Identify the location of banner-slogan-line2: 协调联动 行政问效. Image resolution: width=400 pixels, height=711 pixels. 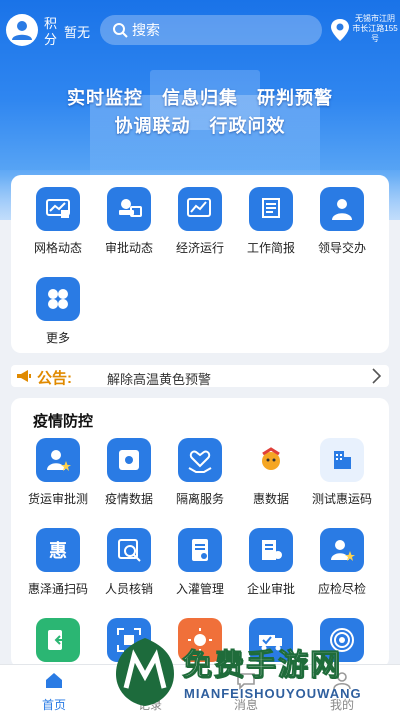
(200, 126).